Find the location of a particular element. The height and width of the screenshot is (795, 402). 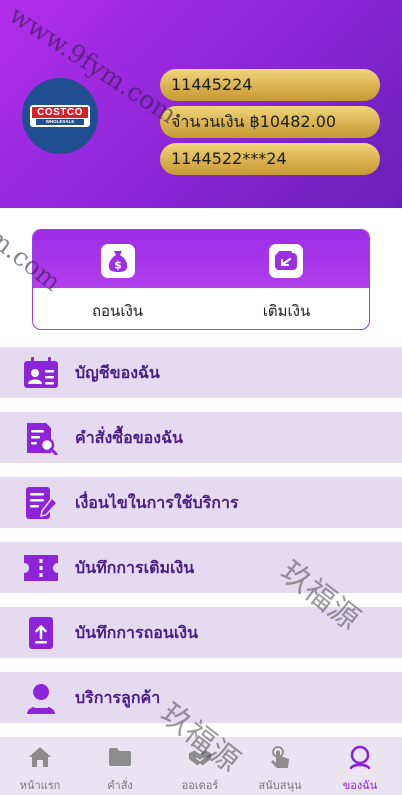

account-id-field: 11445224 is located at coordinates (270, 85).